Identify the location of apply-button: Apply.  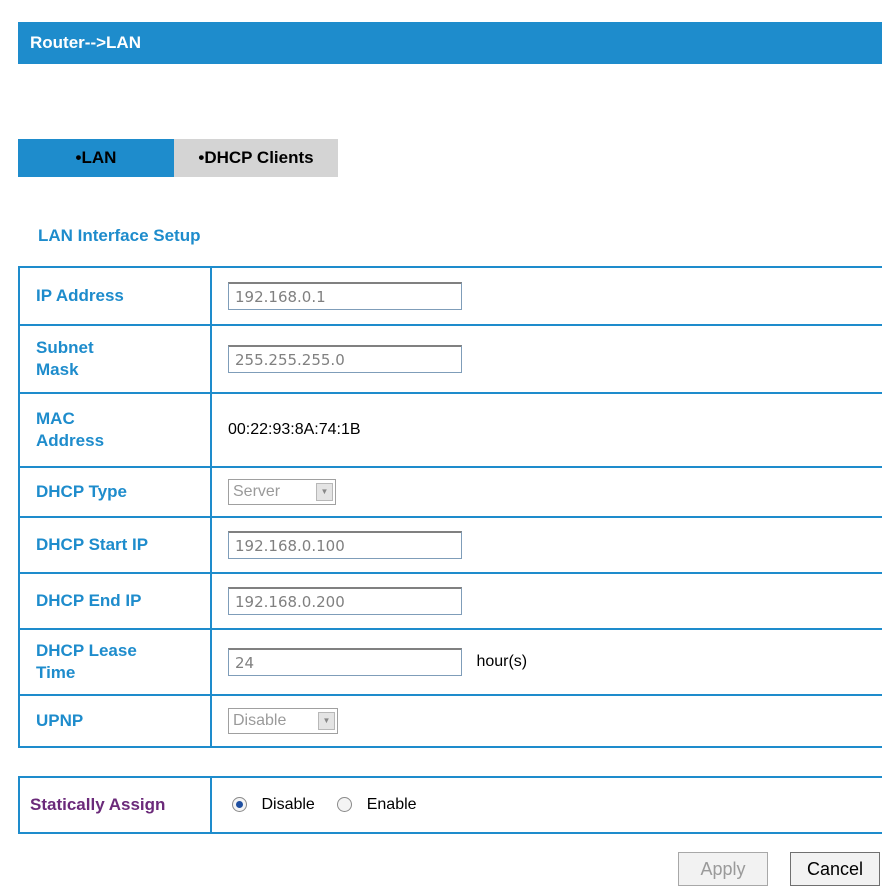
(723, 869).